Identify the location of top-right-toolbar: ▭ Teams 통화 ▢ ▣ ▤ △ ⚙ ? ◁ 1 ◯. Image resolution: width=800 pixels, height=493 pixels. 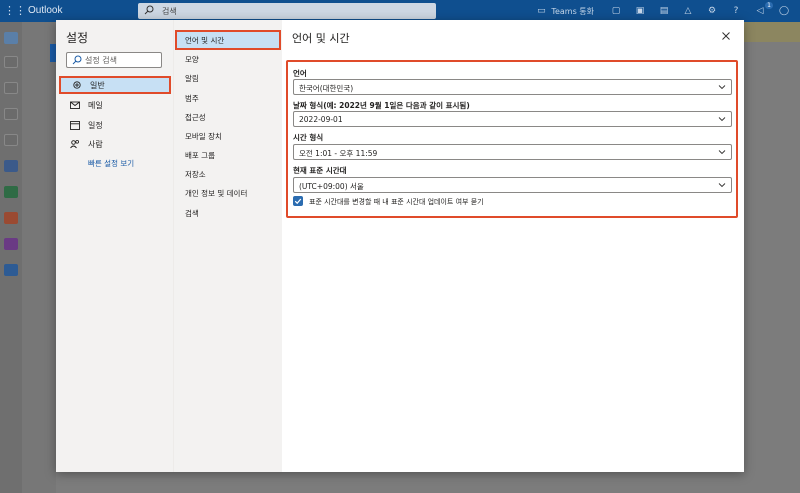
(662, 10).